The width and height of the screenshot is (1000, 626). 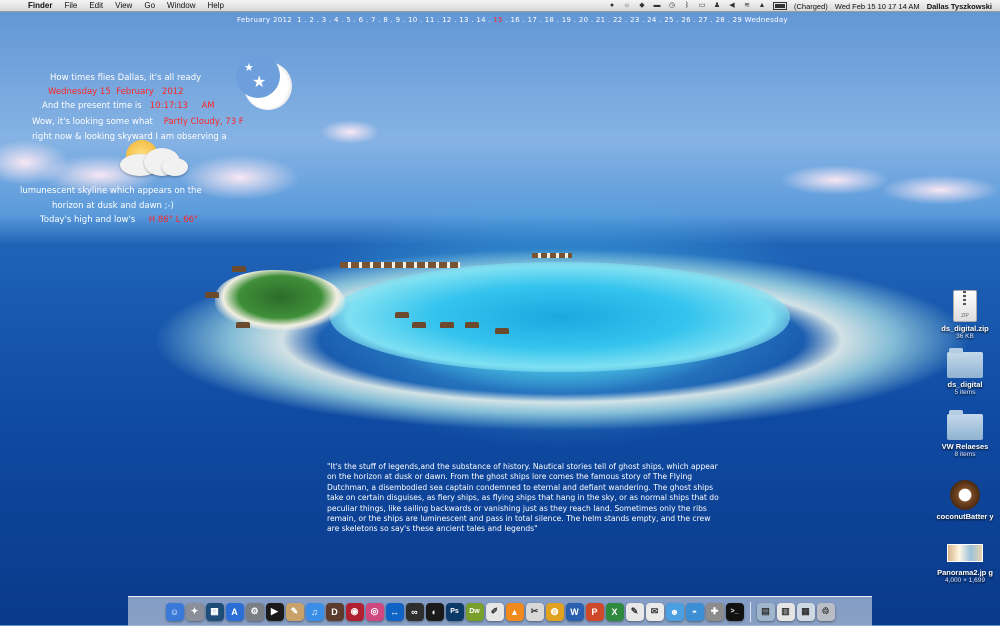 I want to click on keynote-icon: ✉, so click(x=654, y=611).